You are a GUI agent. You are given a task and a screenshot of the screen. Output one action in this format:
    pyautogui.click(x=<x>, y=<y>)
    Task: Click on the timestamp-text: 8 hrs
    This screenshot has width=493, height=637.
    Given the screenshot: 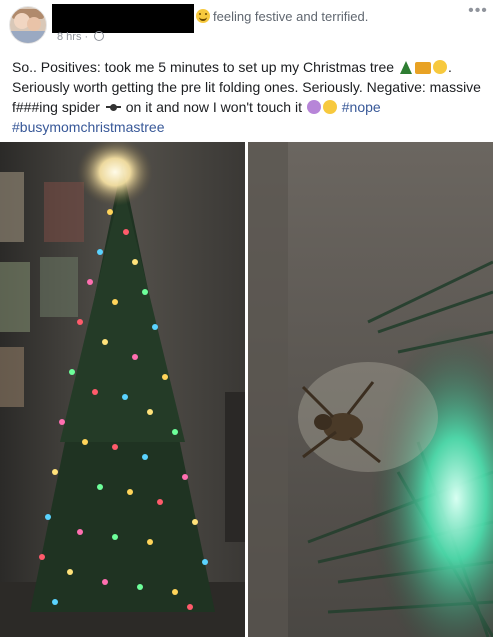 What is the action you would take?
    pyautogui.click(x=69, y=37)
    